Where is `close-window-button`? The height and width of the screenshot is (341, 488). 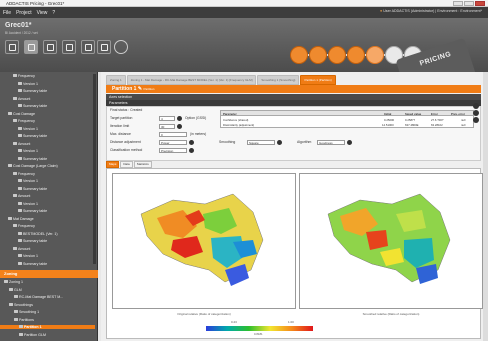
close-window-button is located at coordinates (480, 3).